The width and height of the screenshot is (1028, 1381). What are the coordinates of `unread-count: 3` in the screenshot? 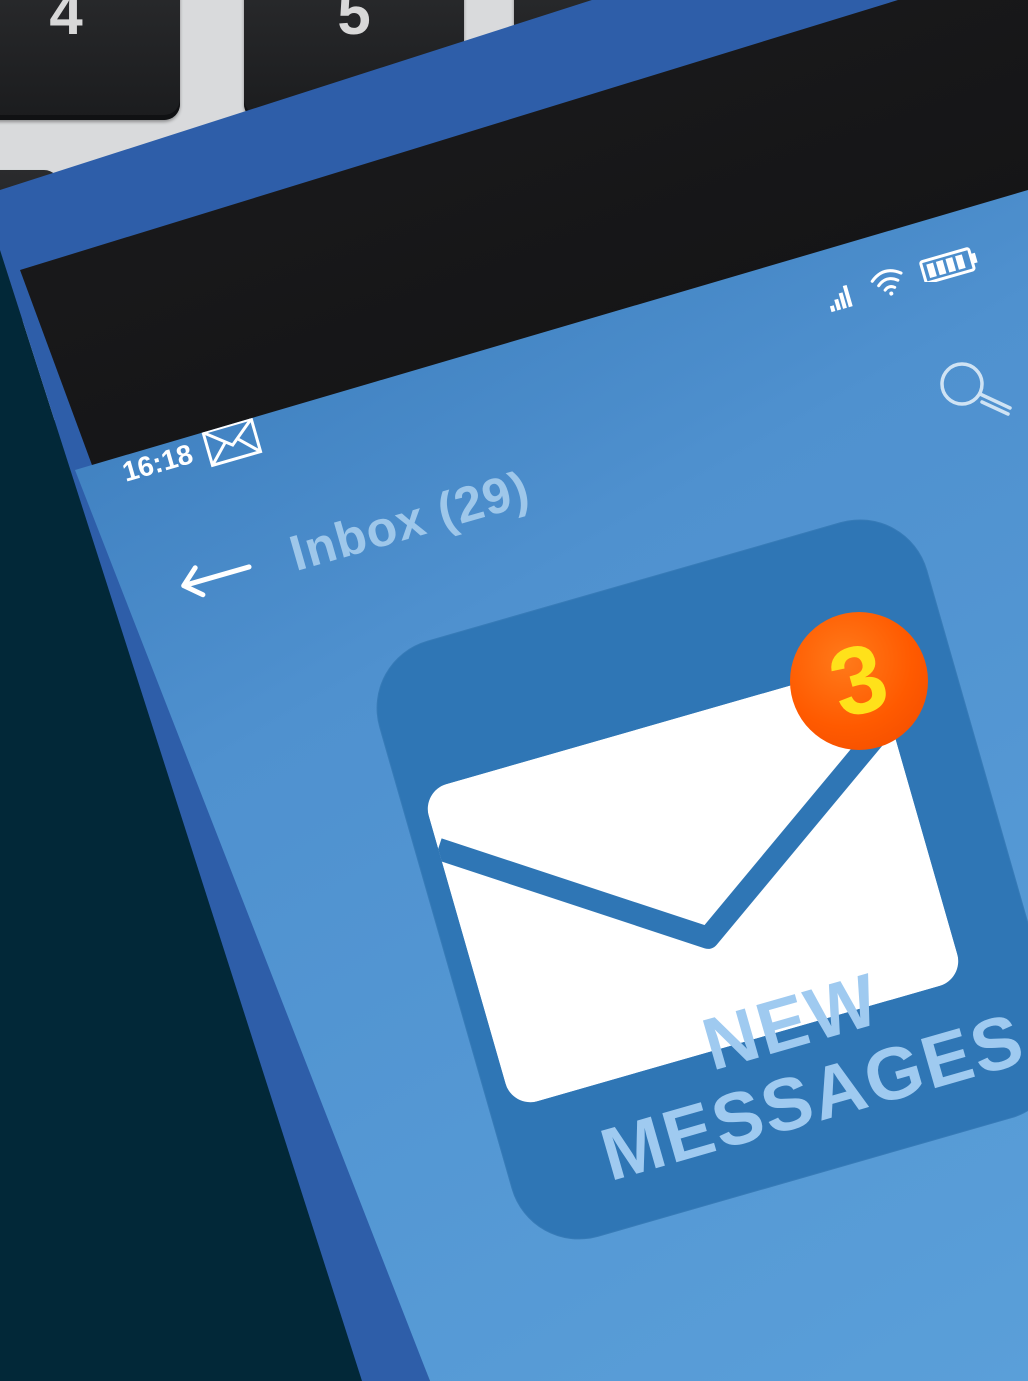 It's located at (859, 680).